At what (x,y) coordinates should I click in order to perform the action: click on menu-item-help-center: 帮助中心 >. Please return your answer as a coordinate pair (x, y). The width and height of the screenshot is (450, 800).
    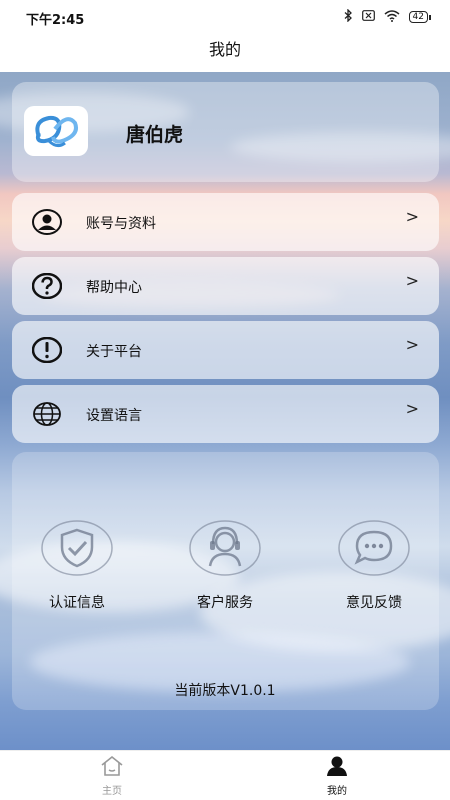
    Looking at the image, I should click on (225, 286).